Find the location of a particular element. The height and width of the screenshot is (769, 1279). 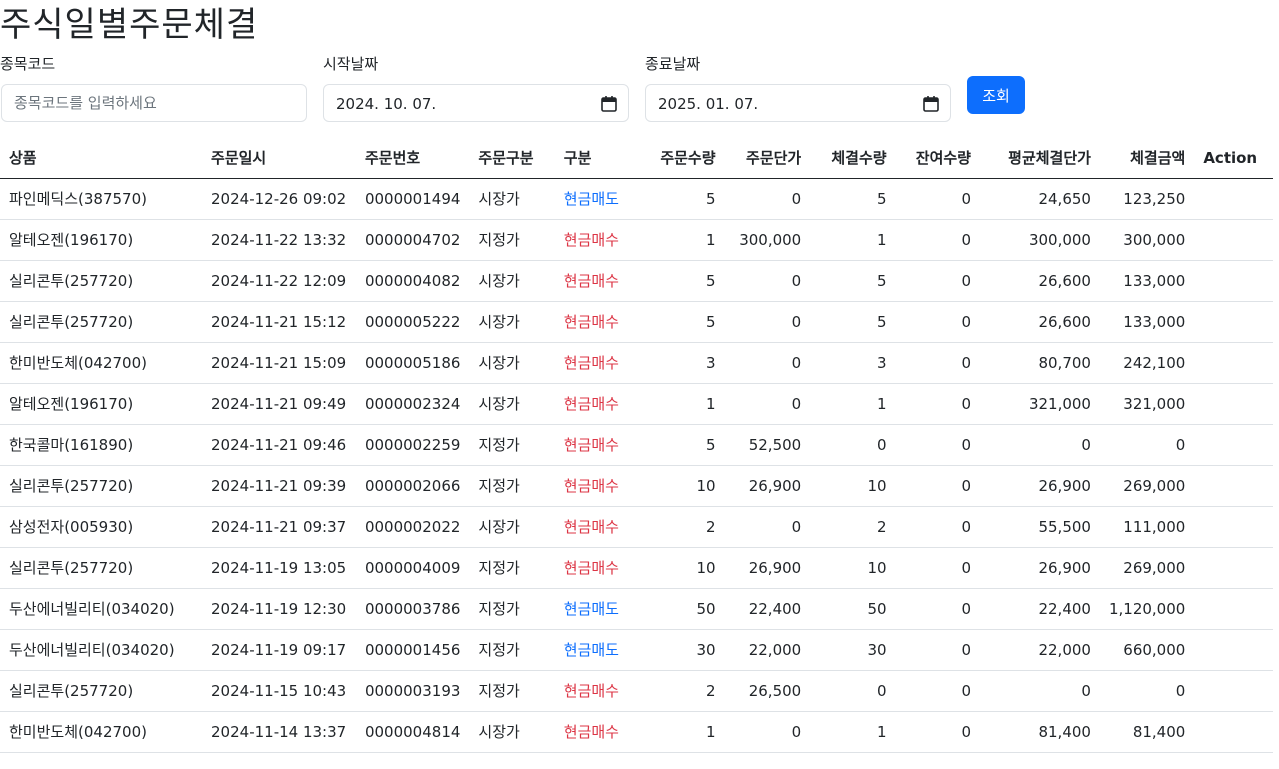

cell-order-no: 0000003786 is located at coordinates (412, 609).